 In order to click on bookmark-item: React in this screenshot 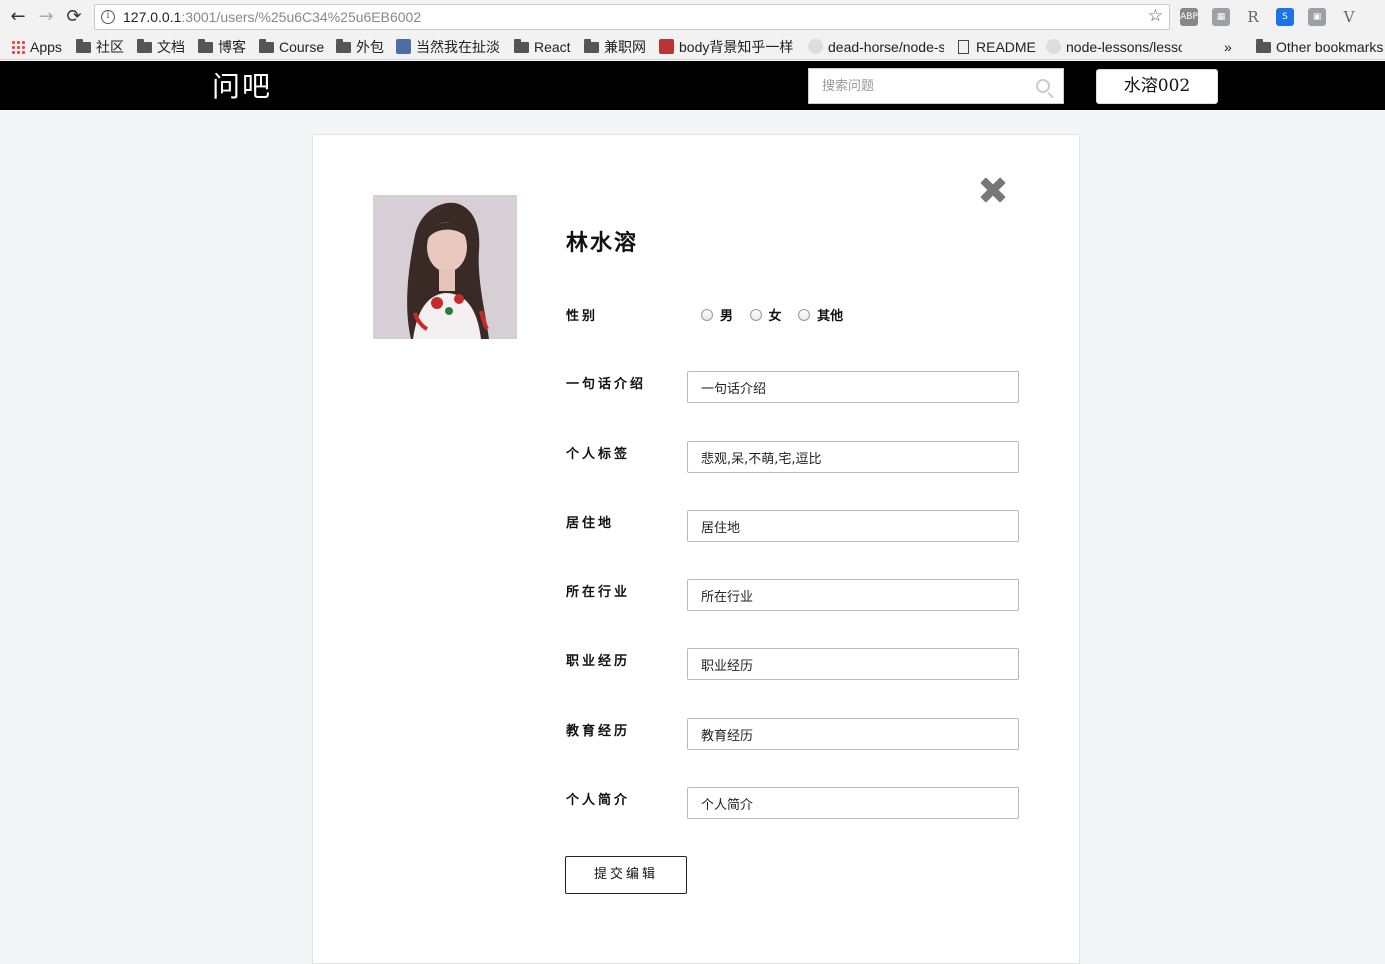, I will do `click(542, 47)`.